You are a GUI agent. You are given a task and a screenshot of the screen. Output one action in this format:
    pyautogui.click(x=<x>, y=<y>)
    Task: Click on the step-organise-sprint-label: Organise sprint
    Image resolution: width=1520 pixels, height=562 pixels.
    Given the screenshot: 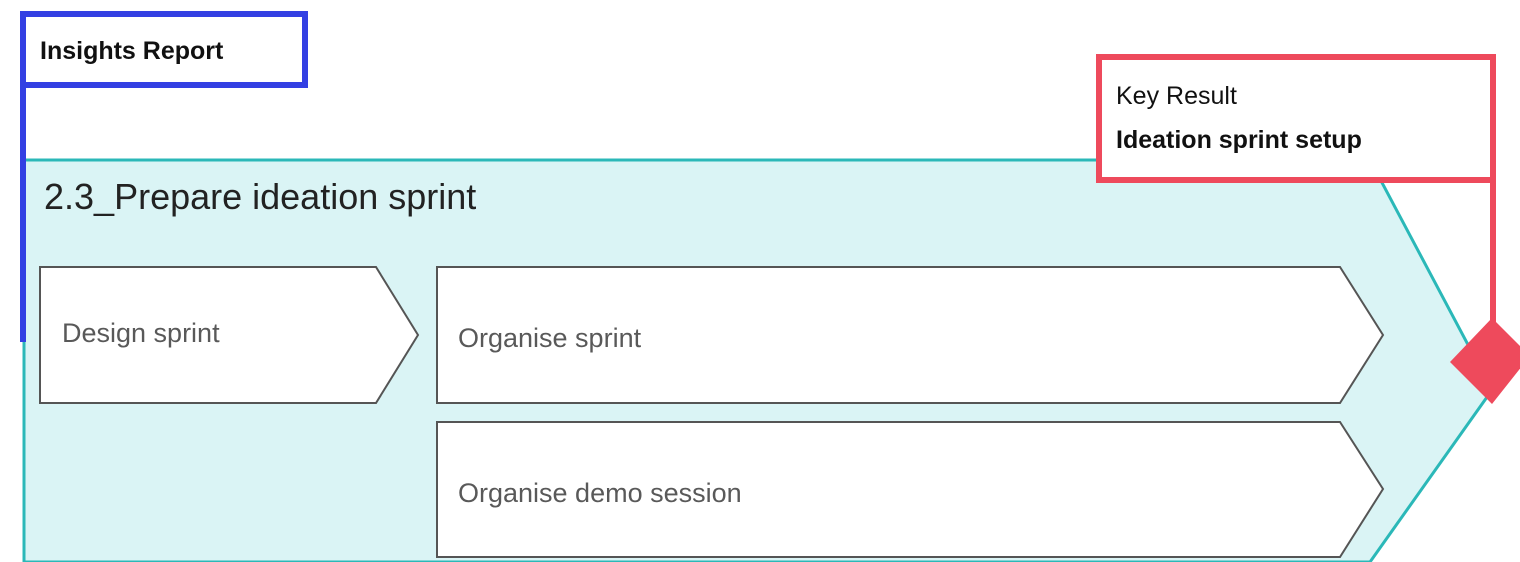 What is the action you would take?
    pyautogui.click(x=550, y=338)
    